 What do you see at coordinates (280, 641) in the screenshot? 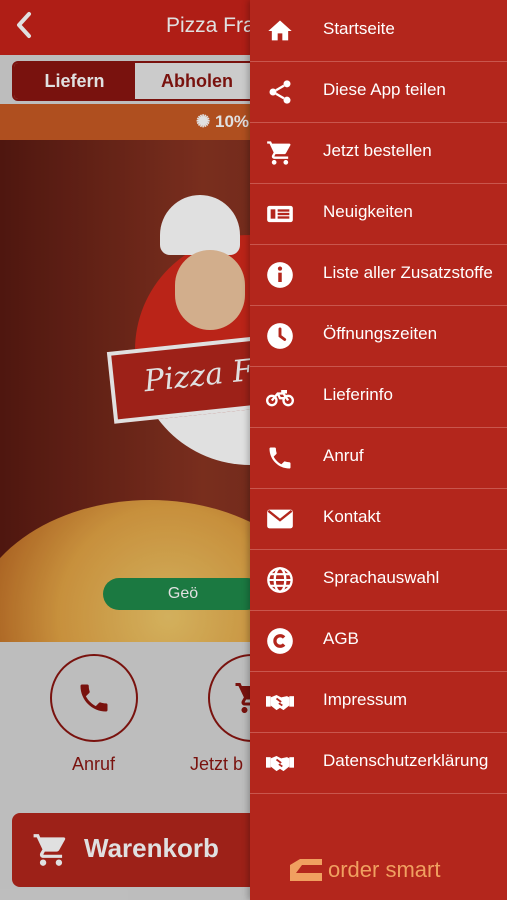
I see `copyright-icon` at bounding box center [280, 641].